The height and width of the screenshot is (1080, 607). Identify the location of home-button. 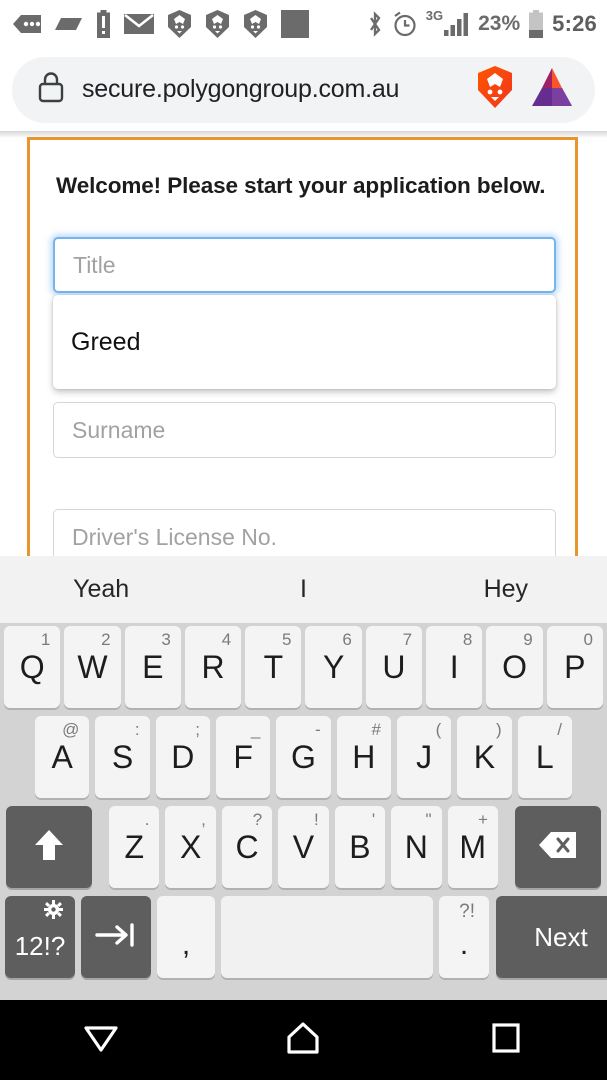
(303, 1040).